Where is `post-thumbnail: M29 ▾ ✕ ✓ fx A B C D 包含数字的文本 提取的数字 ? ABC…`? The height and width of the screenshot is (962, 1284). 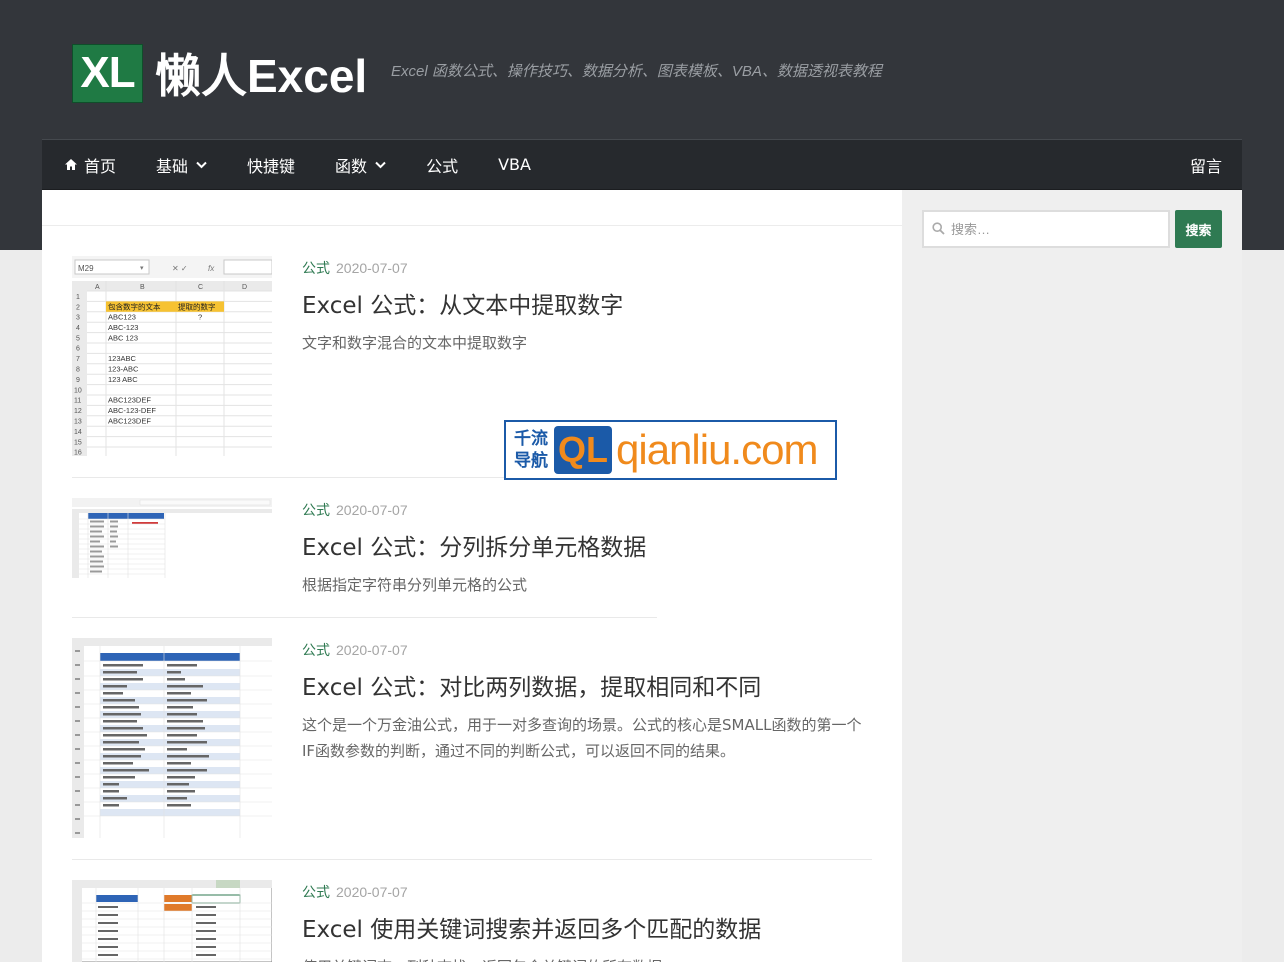 post-thumbnail: M29 ▾ ✕ ✓ fx A B C D 包含数字的文本 提取的数字 ? ABC… is located at coordinates (172, 356).